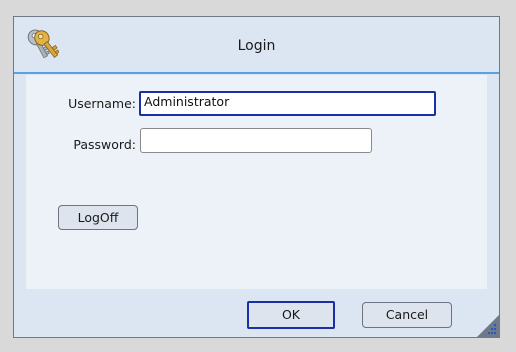 This screenshot has height=352, width=516. What do you see at coordinates (287, 103) in the screenshot?
I see `username-input: Administrator` at bounding box center [287, 103].